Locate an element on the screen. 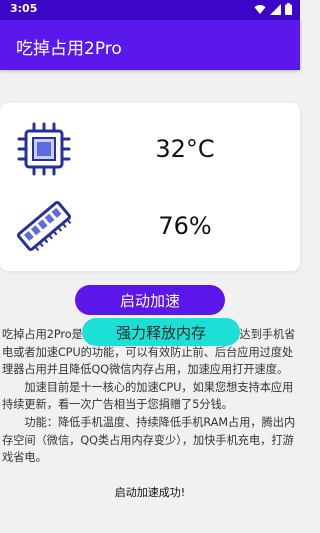 This screenshot has width=320, height=533. status-message: 启动加速成功! is located at coordinates (150, 492).